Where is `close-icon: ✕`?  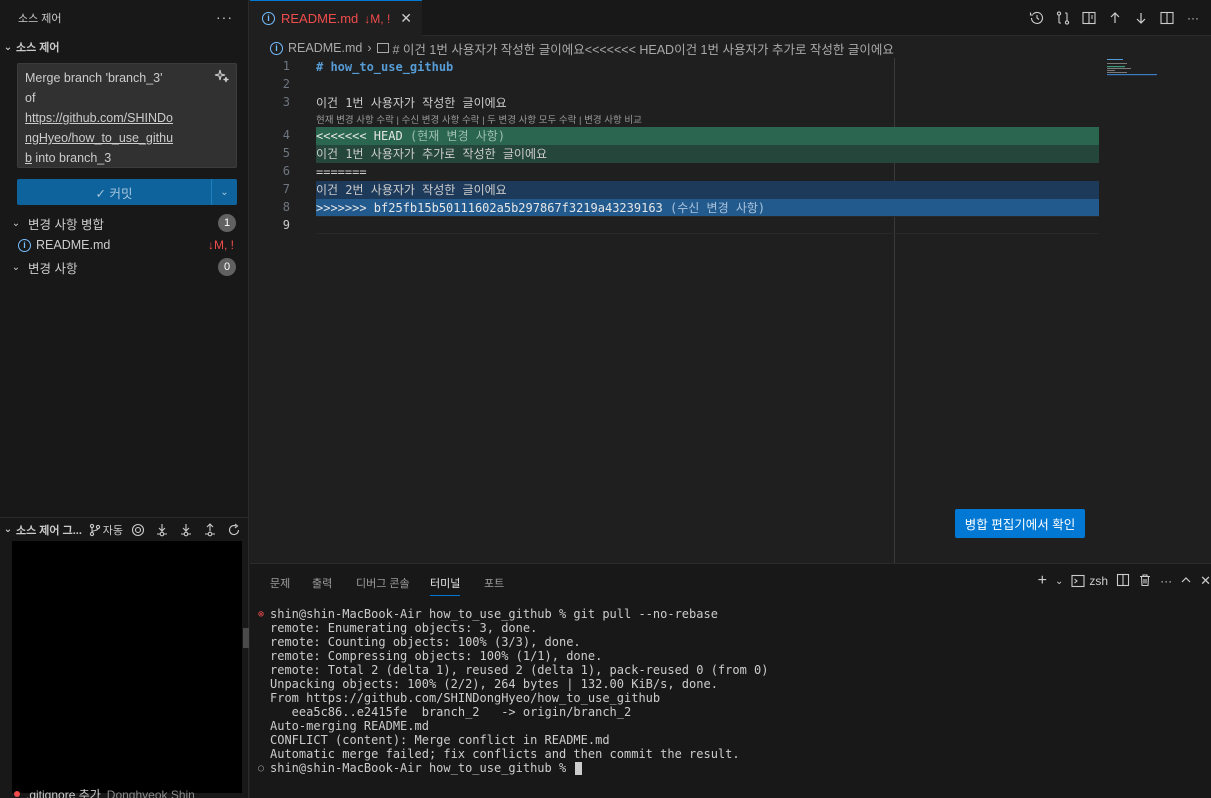 close-icon: ✕ is located at coordinates (406, 18).